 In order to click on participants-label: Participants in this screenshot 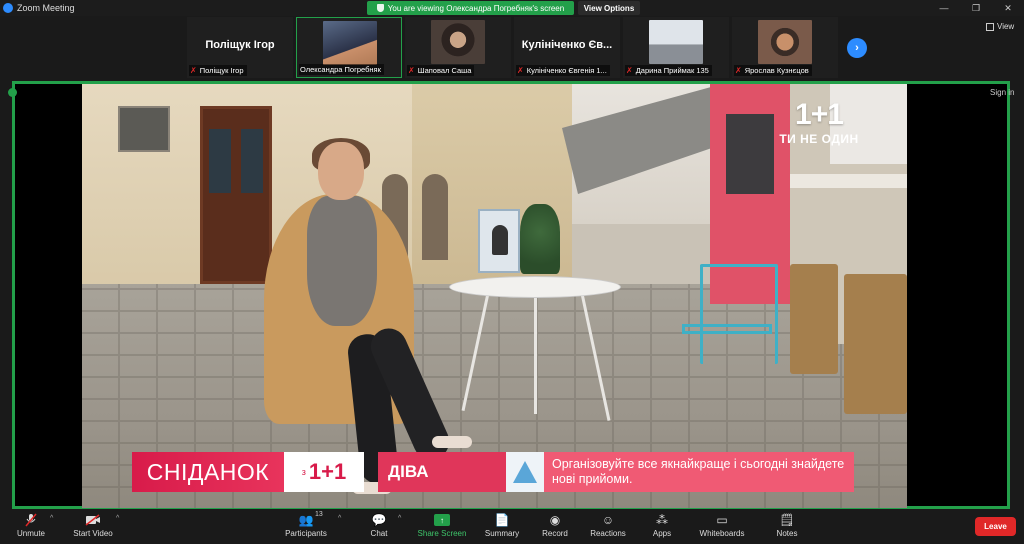, I will do `click(306, 533)`.